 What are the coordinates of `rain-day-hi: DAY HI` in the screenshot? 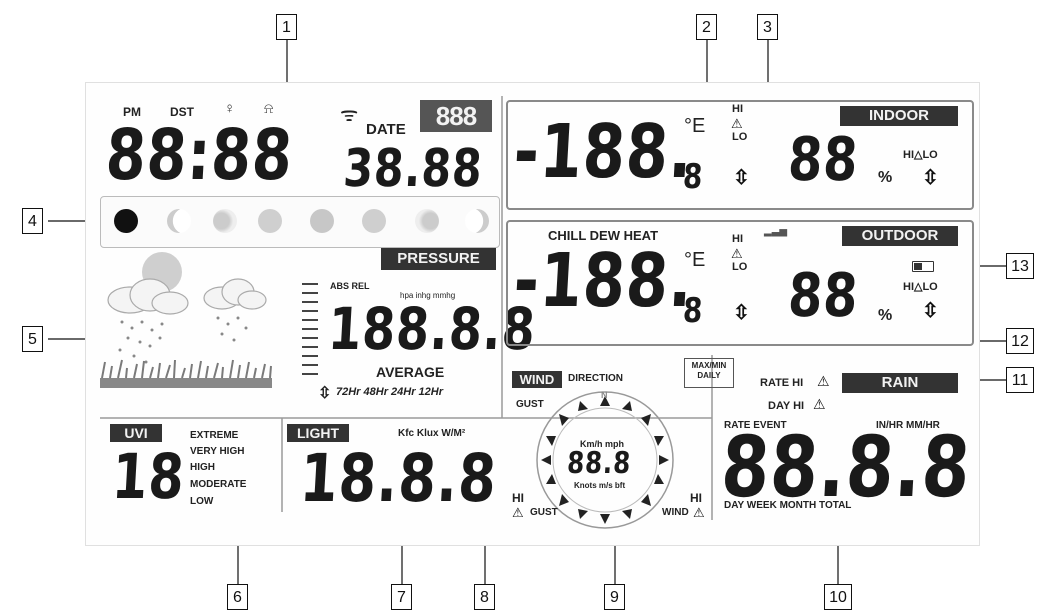 It's located at (786, 406).